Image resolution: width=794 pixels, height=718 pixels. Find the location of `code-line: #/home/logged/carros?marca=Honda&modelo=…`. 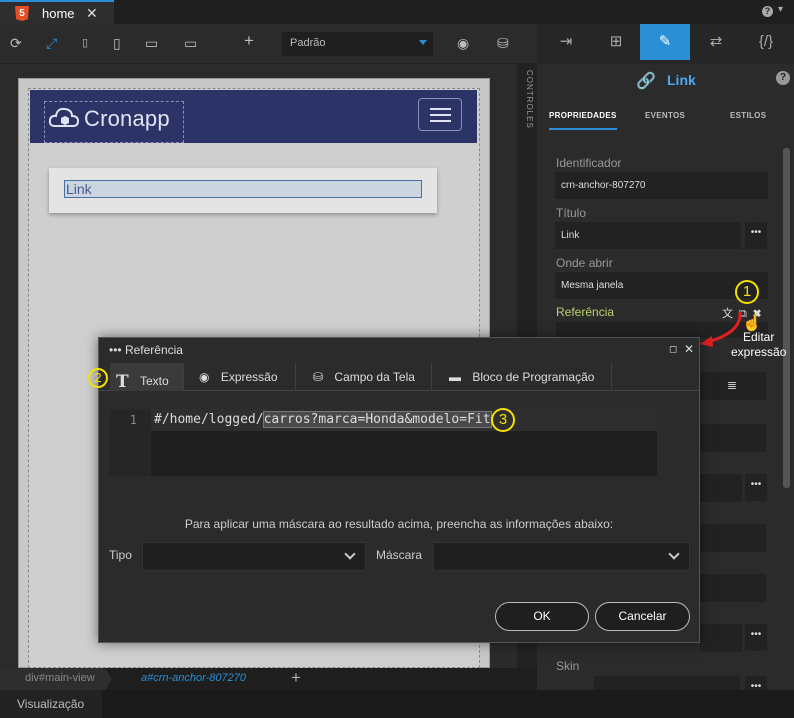

code-line: #/home/logged/carros?marca=Honda&modelo=… is located at coordinates (323, 419).